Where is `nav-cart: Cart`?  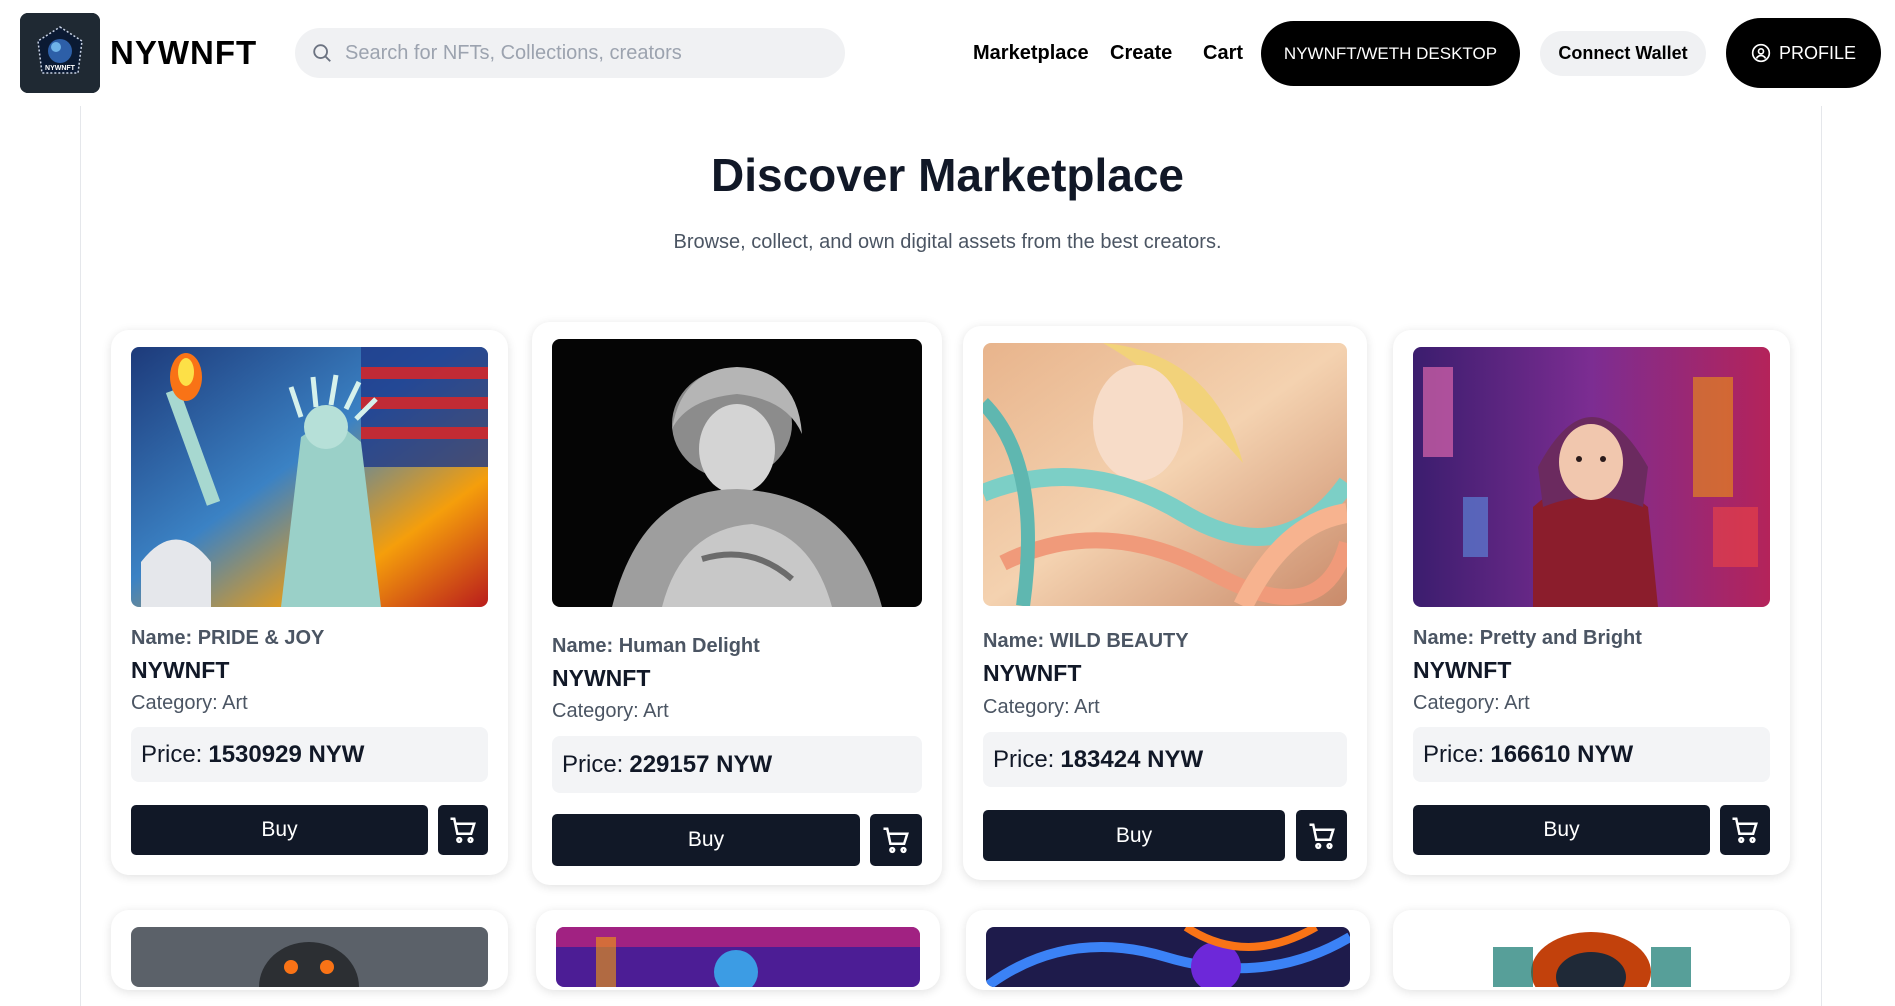 nav-cart: Cart is located at coordinates (1223, 53).